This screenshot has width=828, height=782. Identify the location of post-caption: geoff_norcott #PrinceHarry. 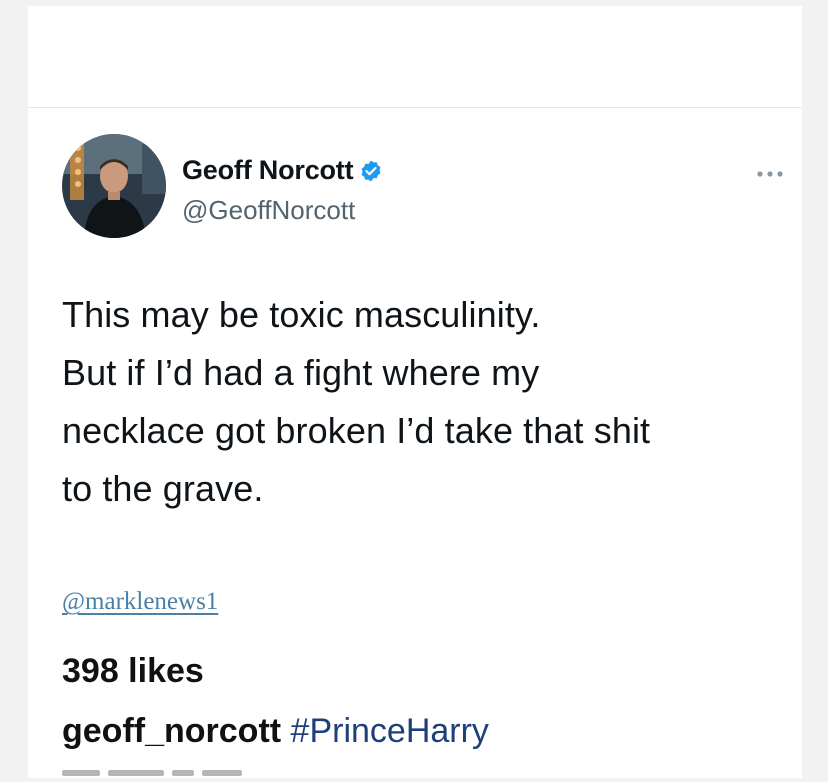
(275, 731).